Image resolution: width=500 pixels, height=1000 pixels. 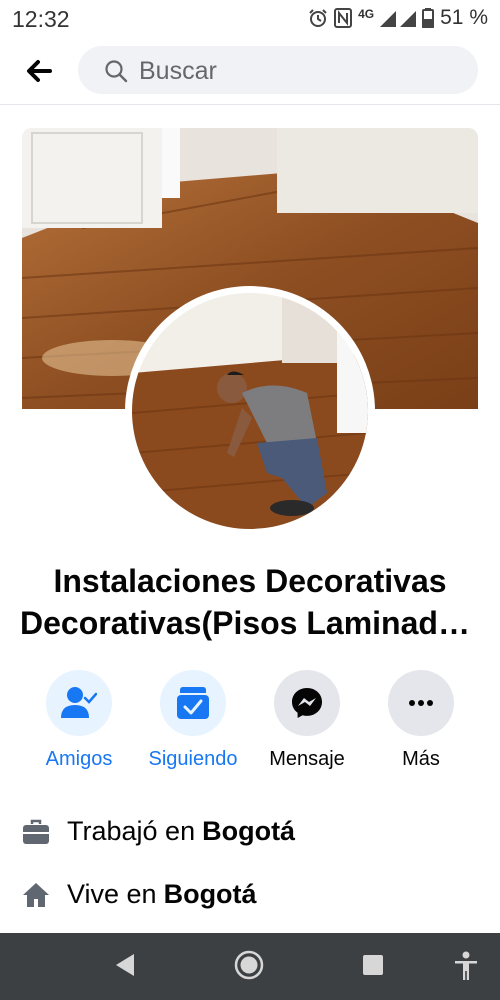 I want to click on nav-recents-icon, so click(x=373, y=965).